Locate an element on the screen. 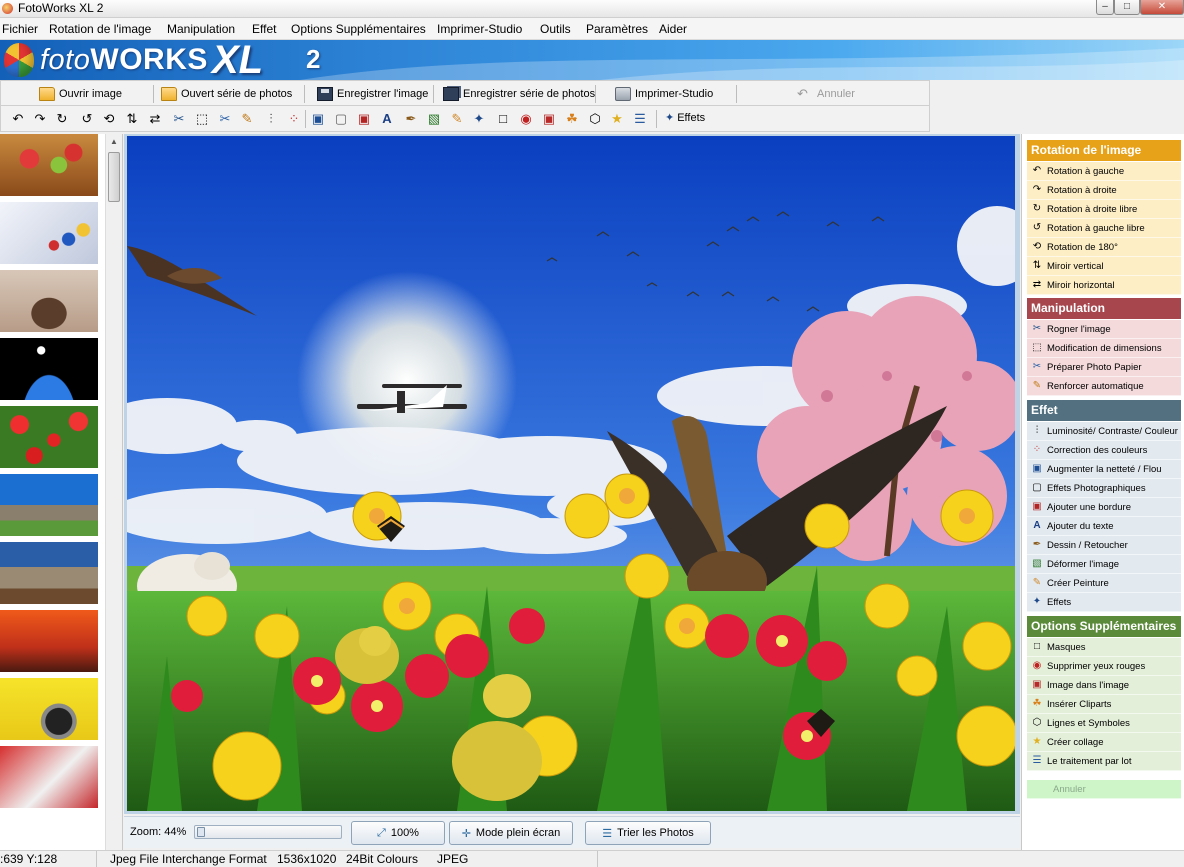  menu-options: Options Supplémentaires is located at coordinates (358, 29).